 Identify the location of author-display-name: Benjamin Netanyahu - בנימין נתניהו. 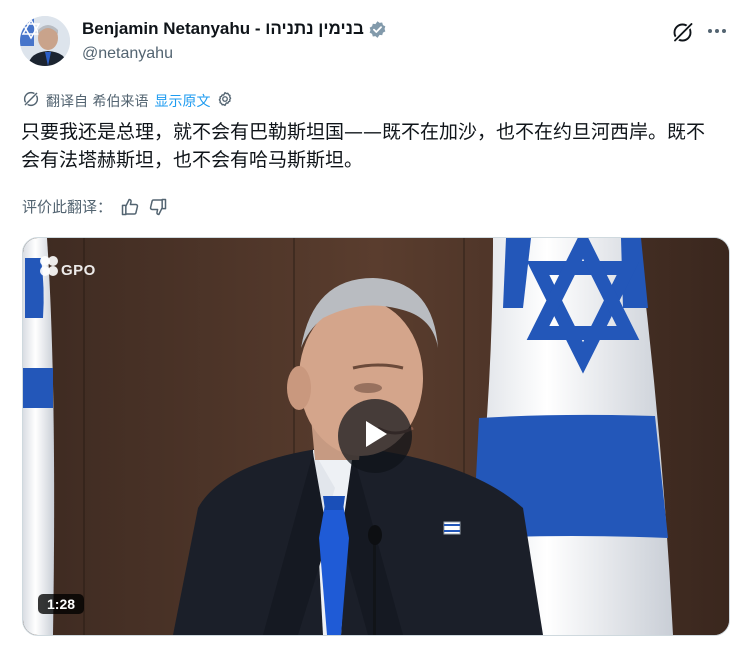
(223, 29).